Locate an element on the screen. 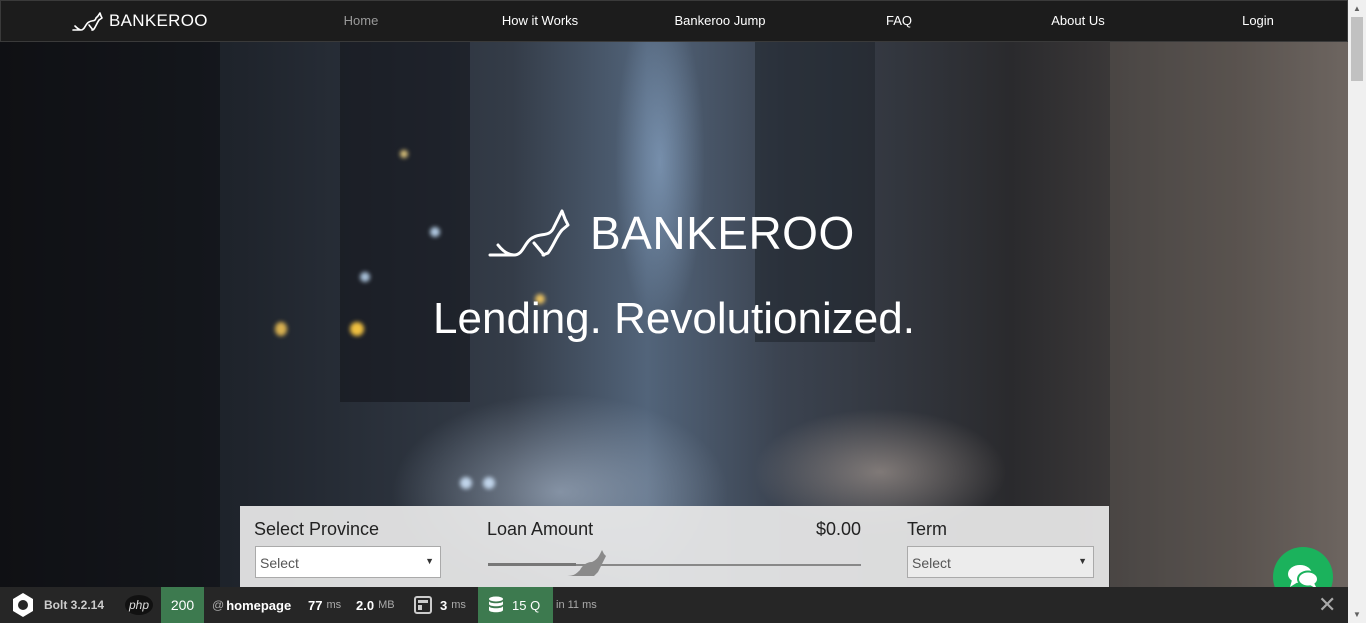 This screenshot has height=623, width=1366. status-code: 200 is located at coordinates (182, 605).